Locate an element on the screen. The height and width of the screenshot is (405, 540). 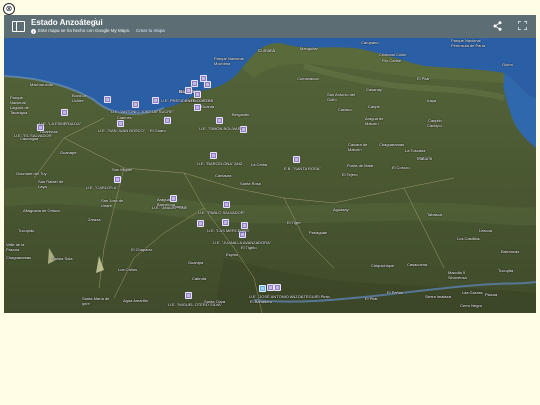
place-label: Uracoa is located at coordinates (485, 230).